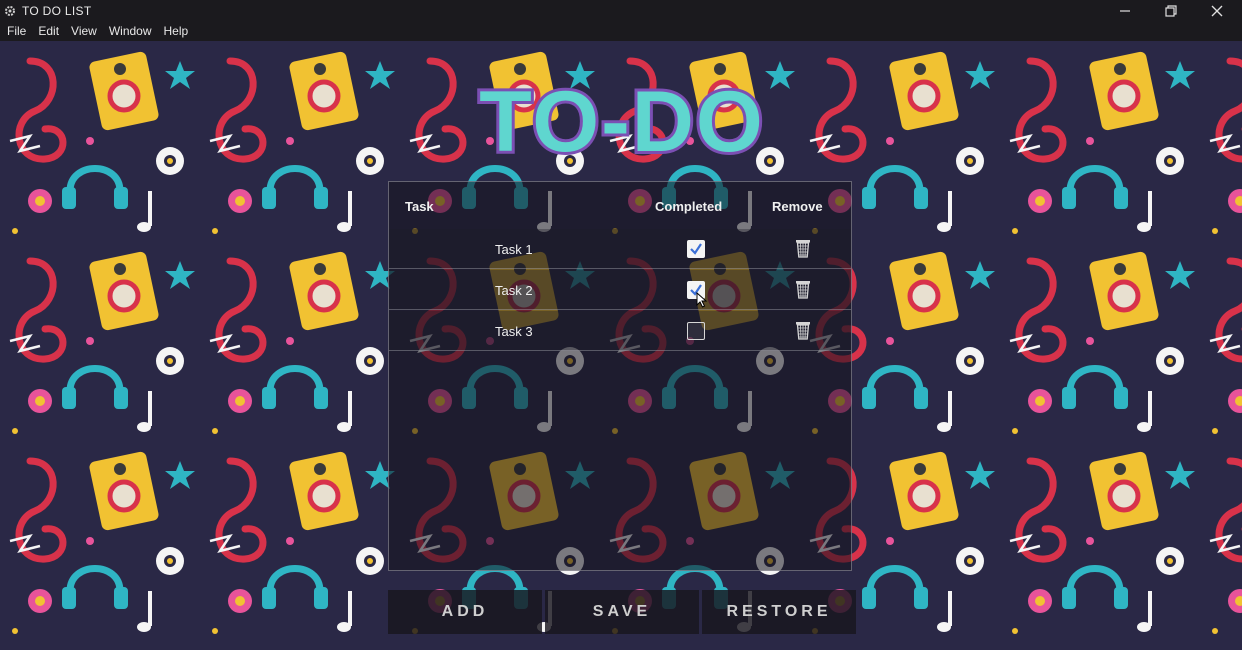 The height and width of the screenshot is (650, 1242). I want to click on logo-text: TO-DO, so click(622, 121).